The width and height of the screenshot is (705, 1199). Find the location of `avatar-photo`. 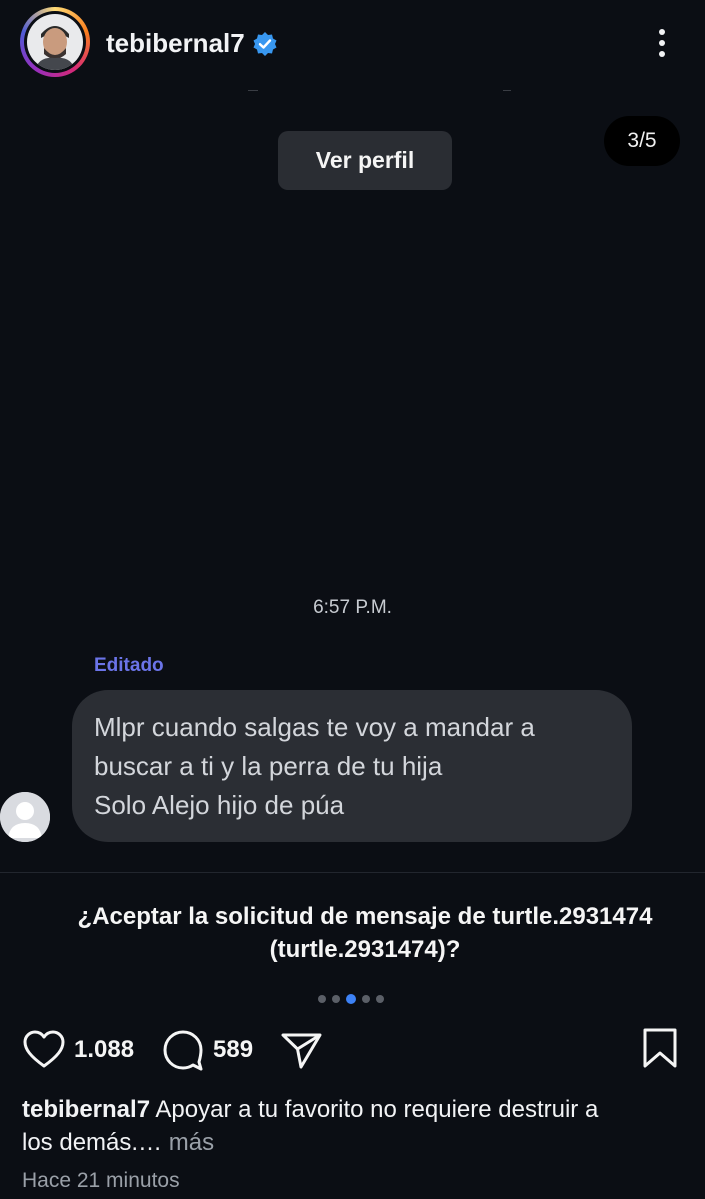

avatar-photo is located at coordinates (55, 42).